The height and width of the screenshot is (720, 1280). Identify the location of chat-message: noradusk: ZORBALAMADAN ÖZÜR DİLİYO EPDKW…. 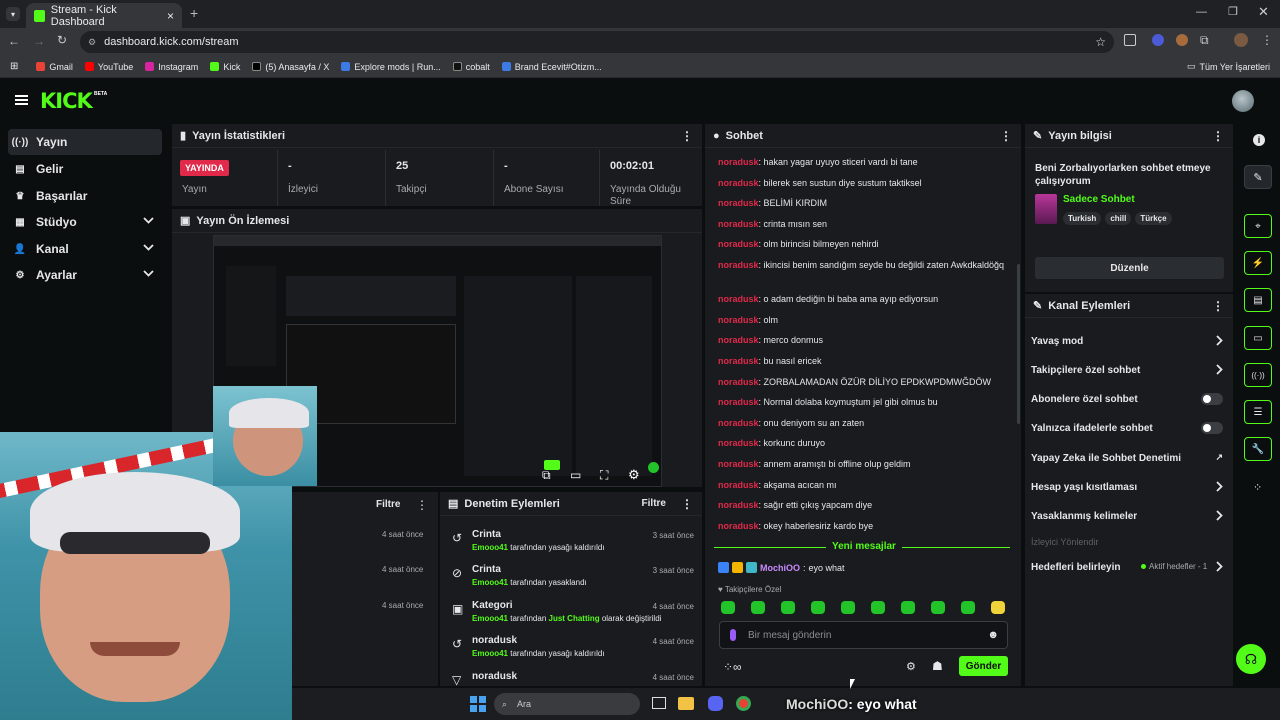
(863, 382).